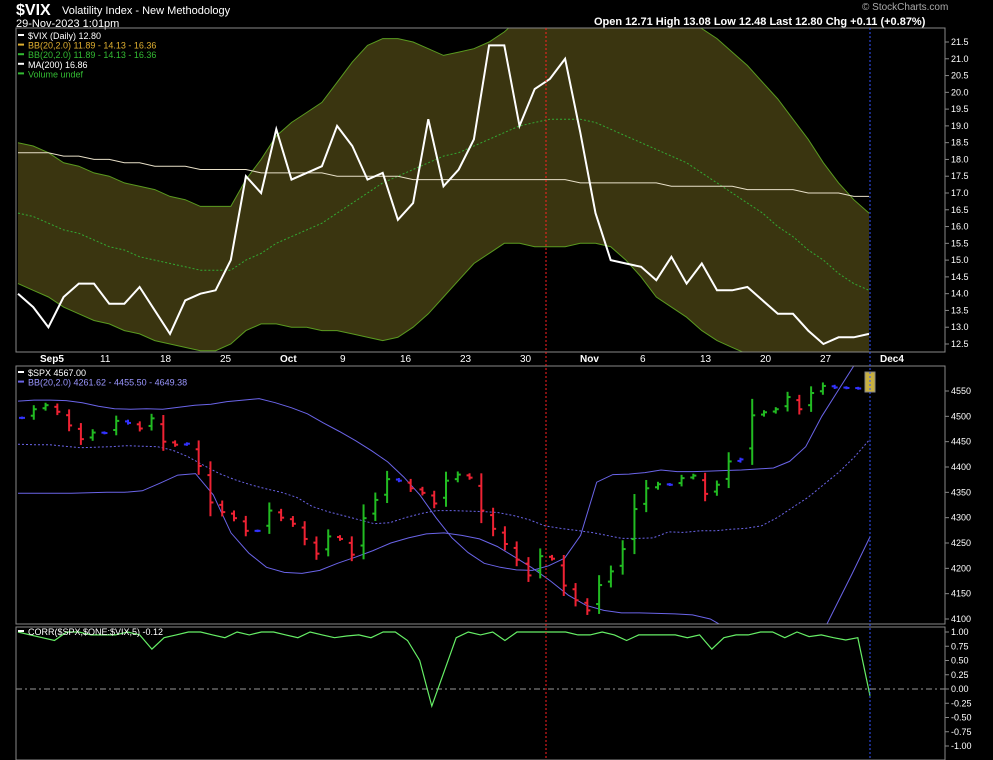 This screenshot has width=993, height=760. I want to click on y-tick-label: 18.5, so click(960, 143).